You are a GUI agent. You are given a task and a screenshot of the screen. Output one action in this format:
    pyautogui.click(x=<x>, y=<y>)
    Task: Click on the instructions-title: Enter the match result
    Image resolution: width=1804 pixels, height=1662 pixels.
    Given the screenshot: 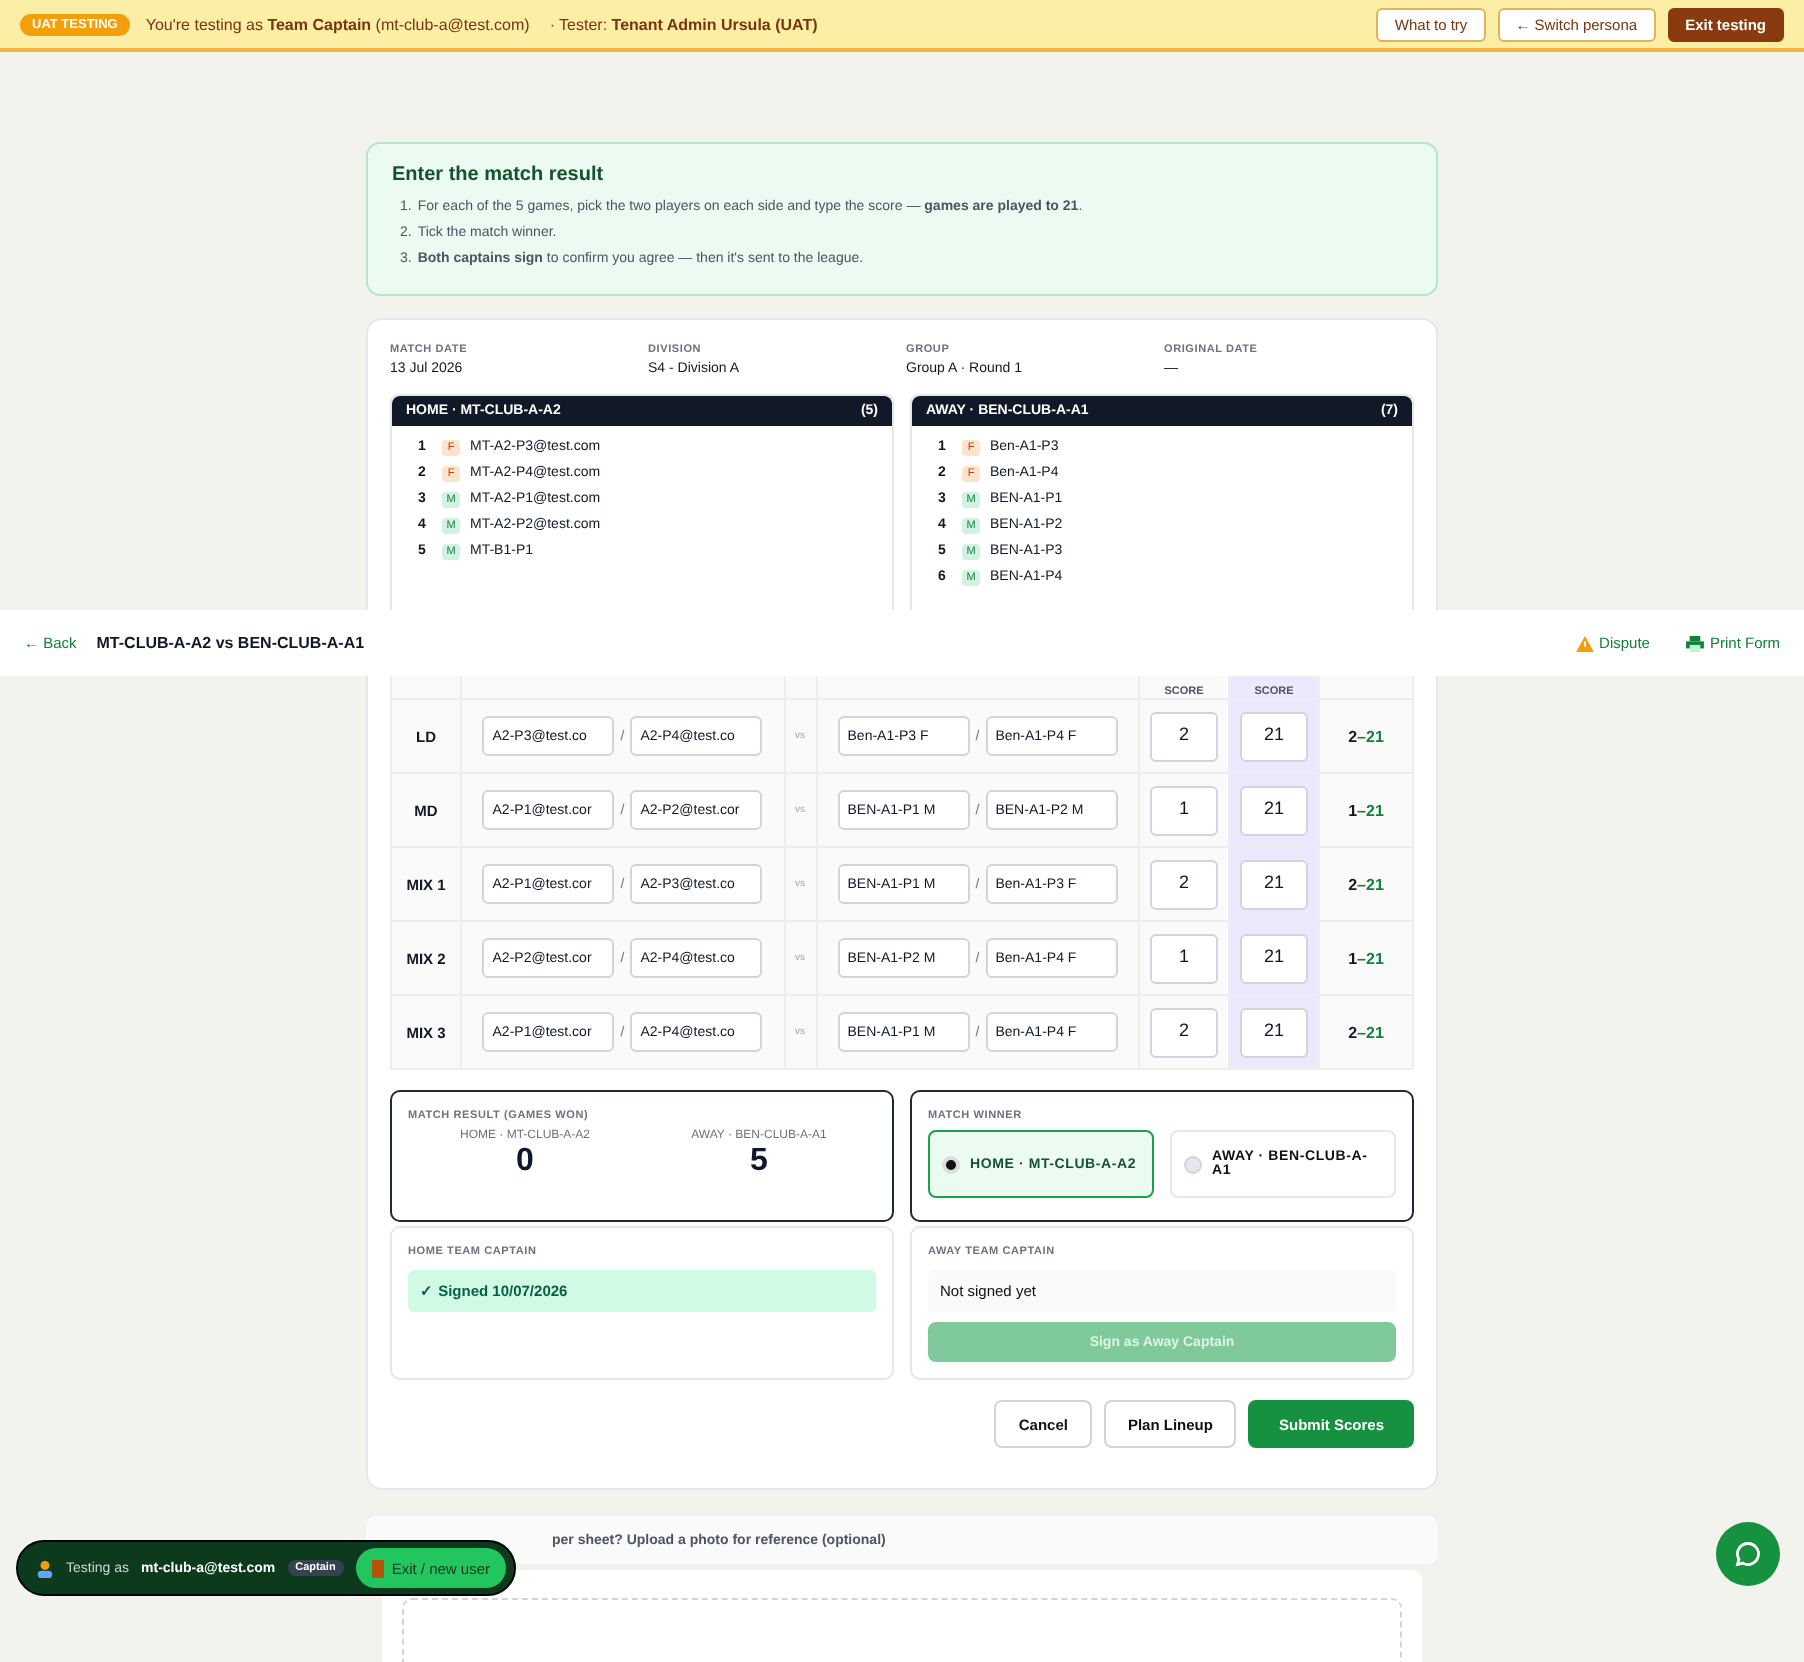 What is the action you would take?
    pyautogui.click(x=499, y=175)
    